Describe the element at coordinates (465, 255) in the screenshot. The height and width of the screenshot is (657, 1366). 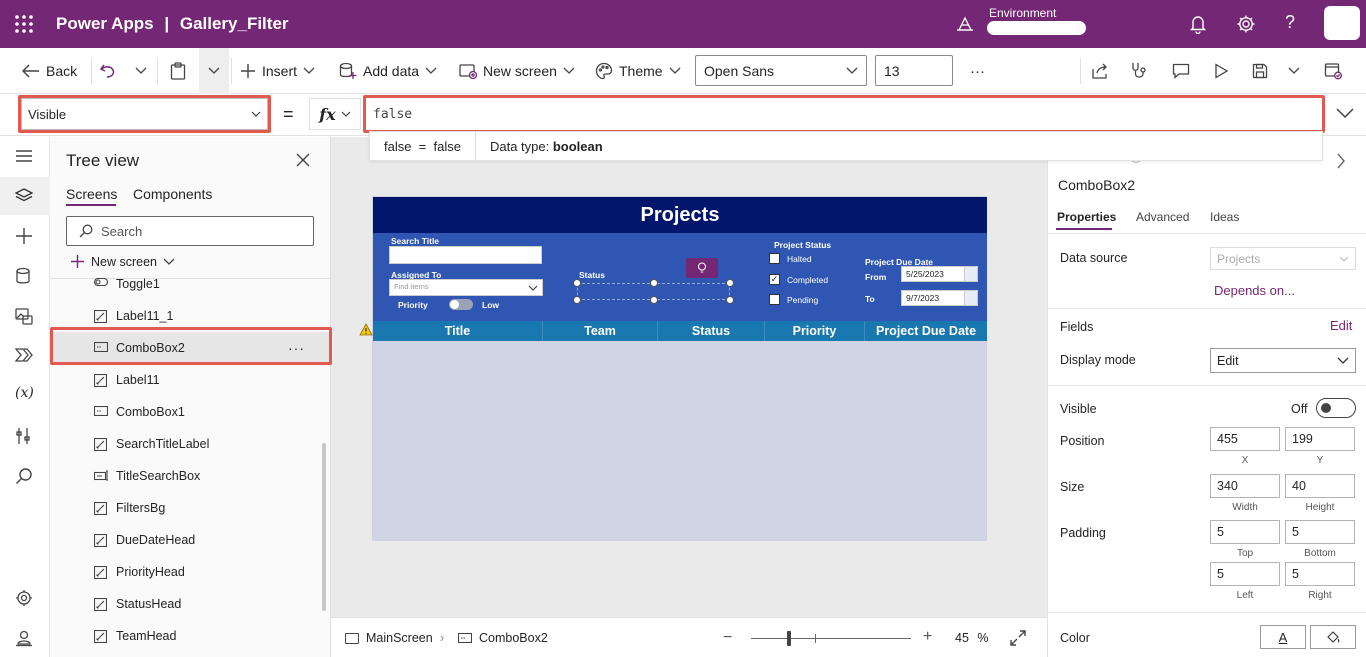
I see `title-search-box` at that location.